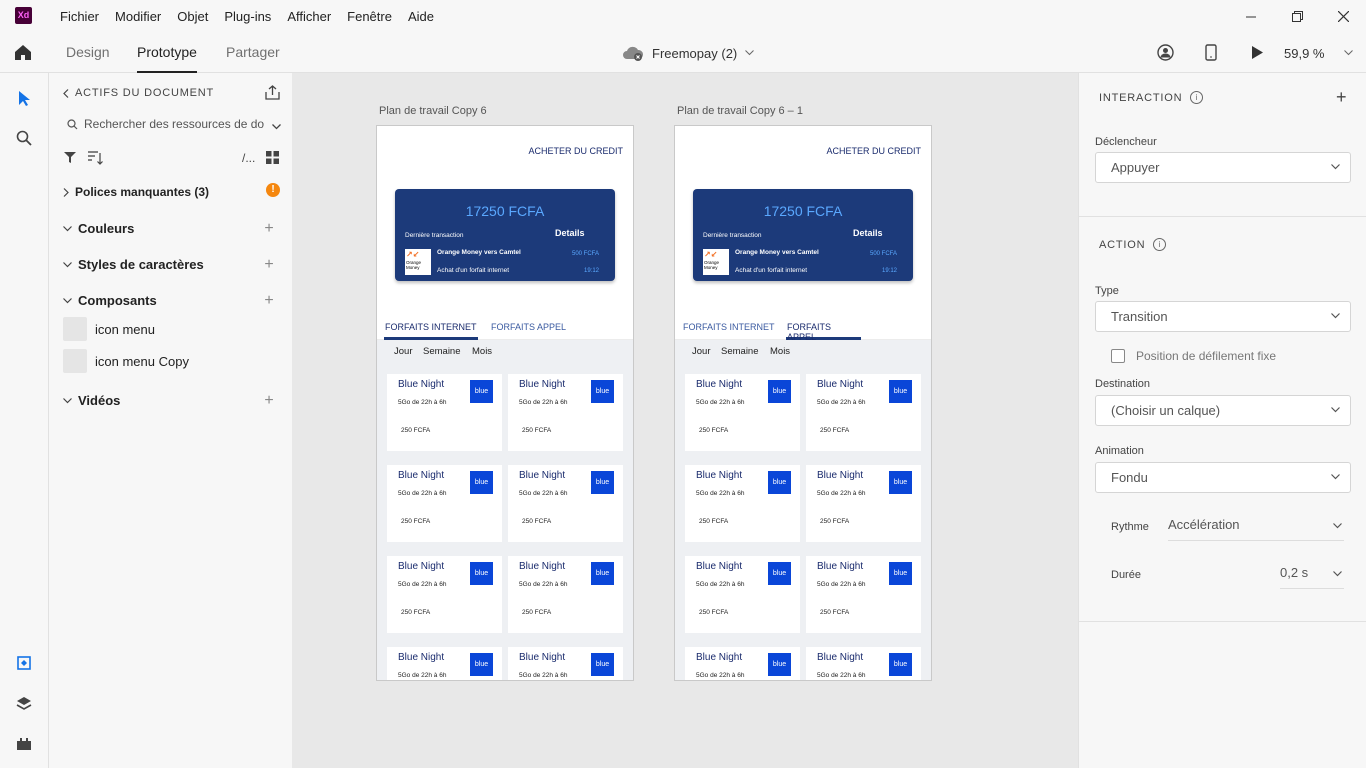 The image size is (1366, 768). I want to click on zoom-tool, so click(24, 139).